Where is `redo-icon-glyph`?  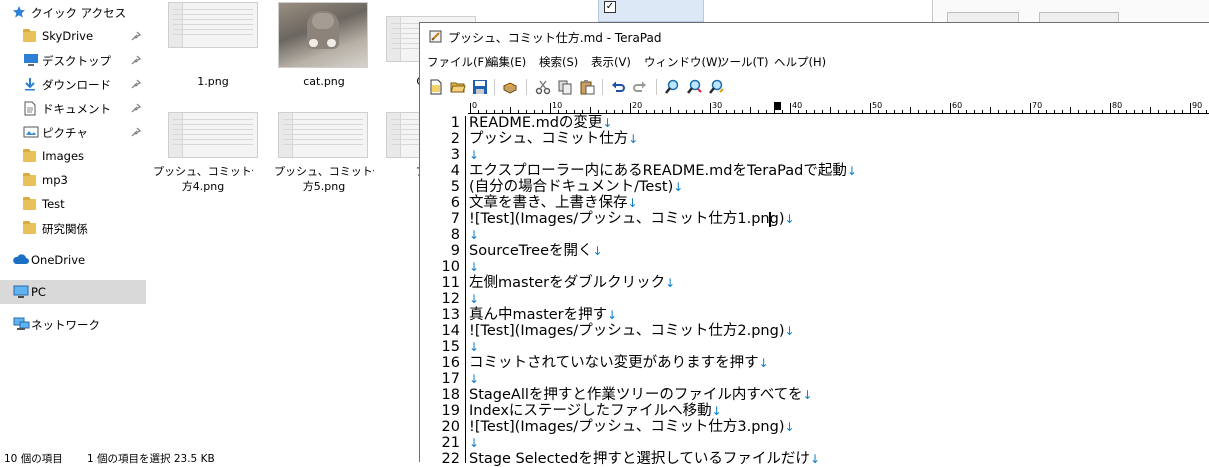
redo-icon-glyph is located at coordinates (639, 86).